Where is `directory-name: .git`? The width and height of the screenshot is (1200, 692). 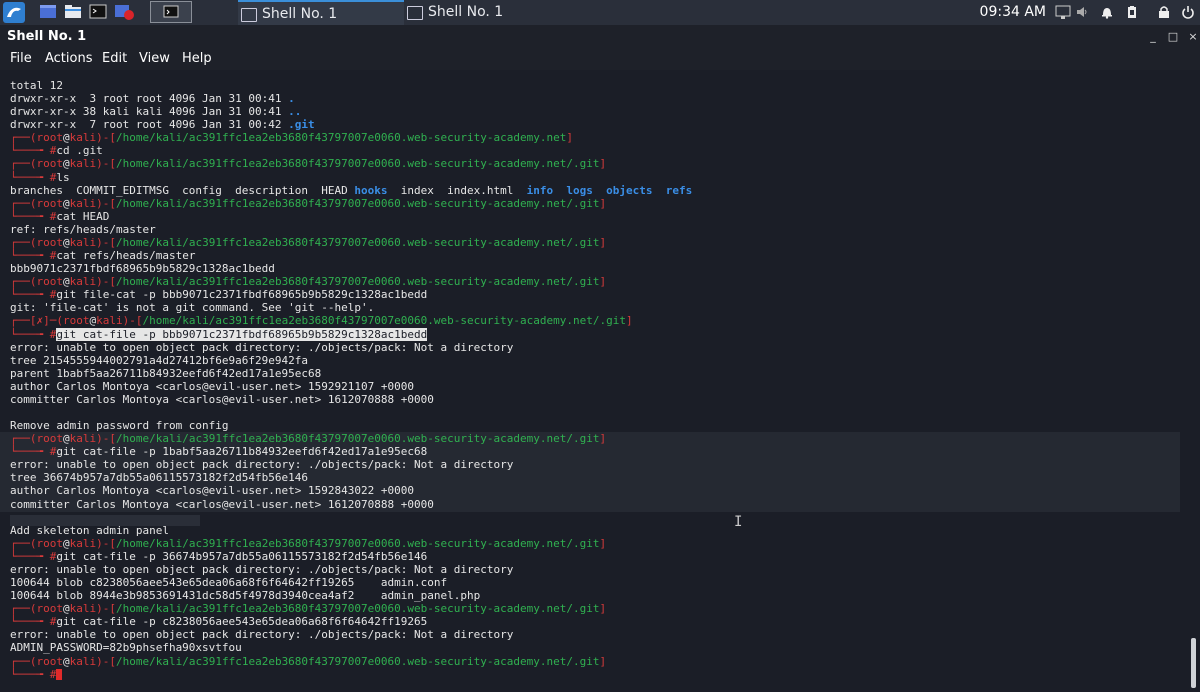 directory-name: .git is located at coordinates (301, 125).